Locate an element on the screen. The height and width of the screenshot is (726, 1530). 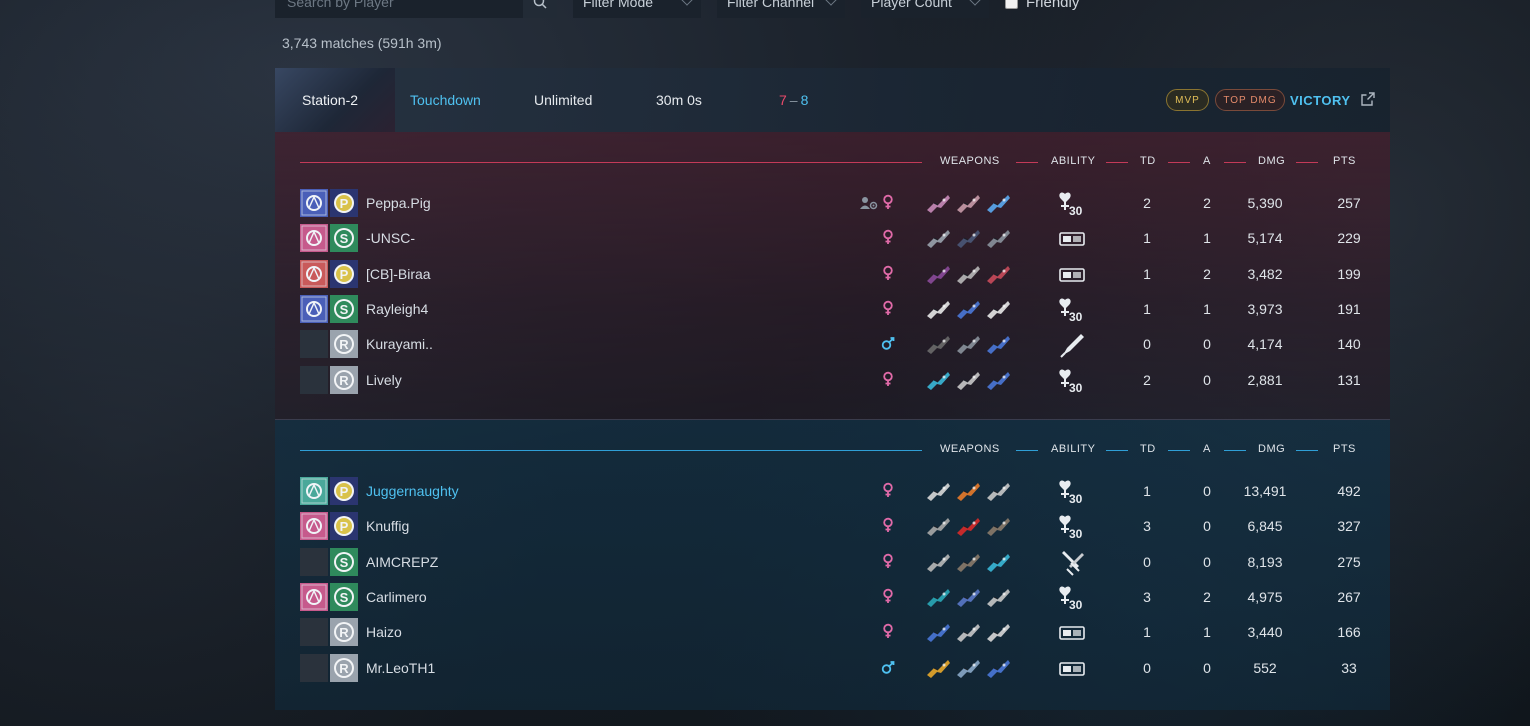
player-name: Knuffig is located at coordinates (387, 526).